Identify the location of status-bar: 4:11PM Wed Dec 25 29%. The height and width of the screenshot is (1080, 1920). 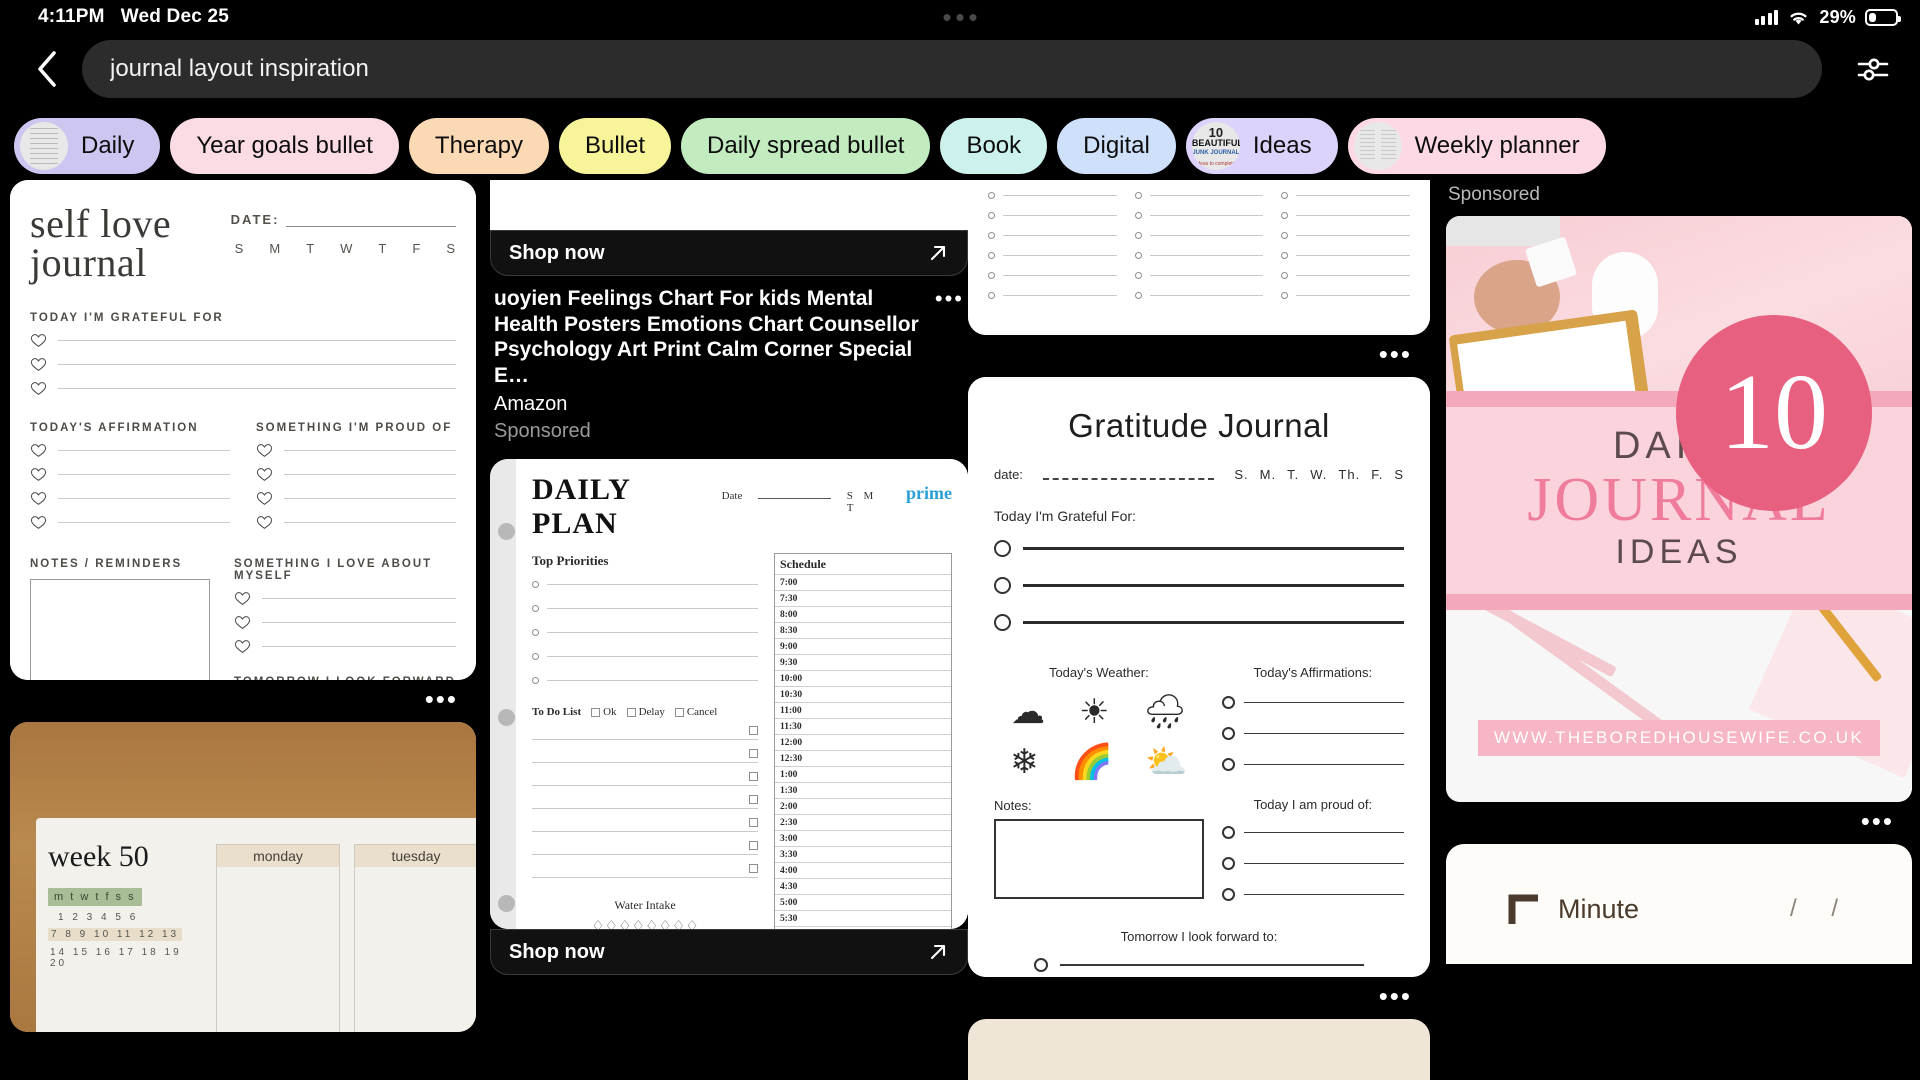
(960, 17).